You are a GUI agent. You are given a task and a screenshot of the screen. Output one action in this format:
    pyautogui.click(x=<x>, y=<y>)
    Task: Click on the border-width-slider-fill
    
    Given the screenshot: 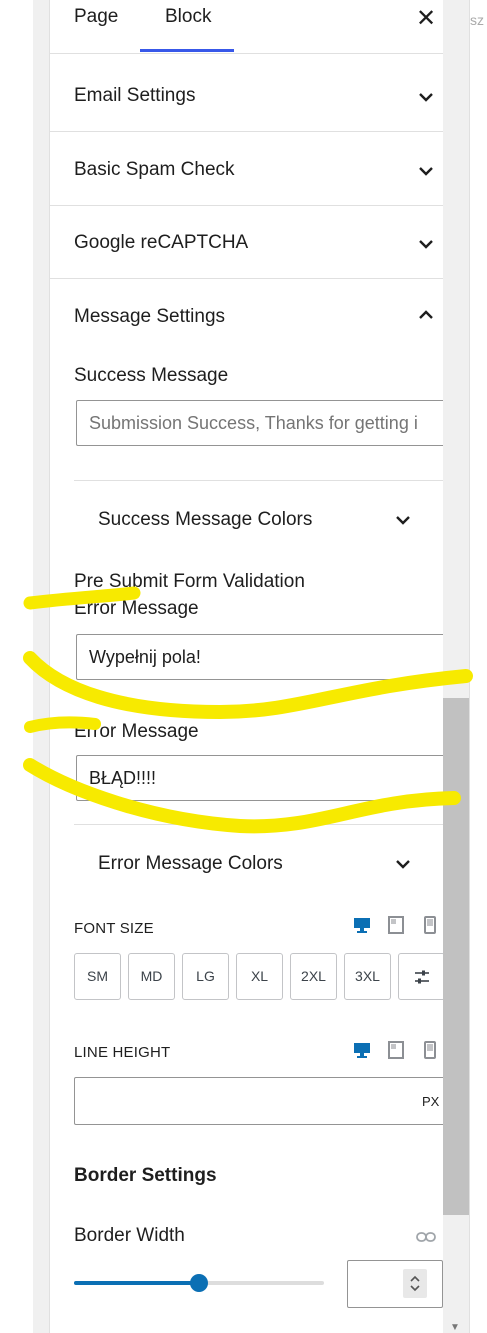 What is the action you would take?
    pyautogui.click(x=136, y=1283)
    